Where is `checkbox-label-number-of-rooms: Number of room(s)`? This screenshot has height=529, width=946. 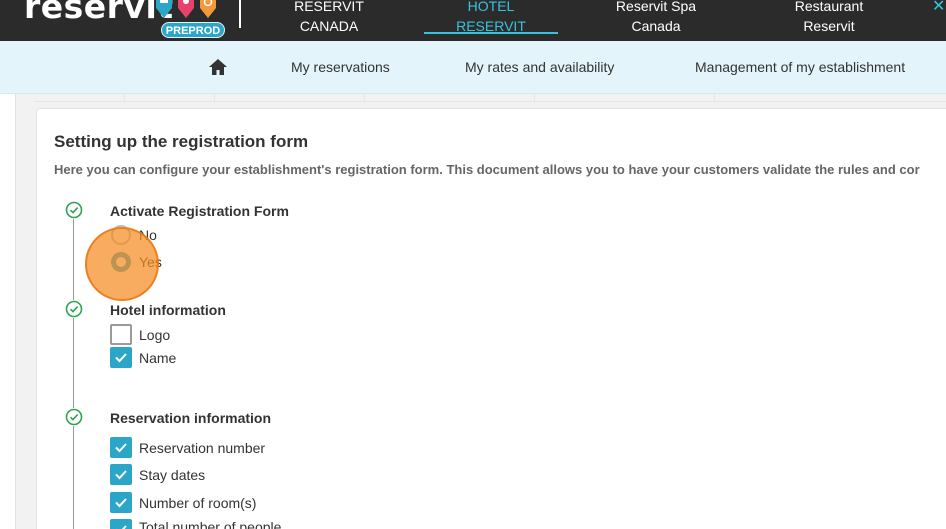
checkbox-label-number-of-rooms: Number of room(s) is located at coordinates (197, 503).